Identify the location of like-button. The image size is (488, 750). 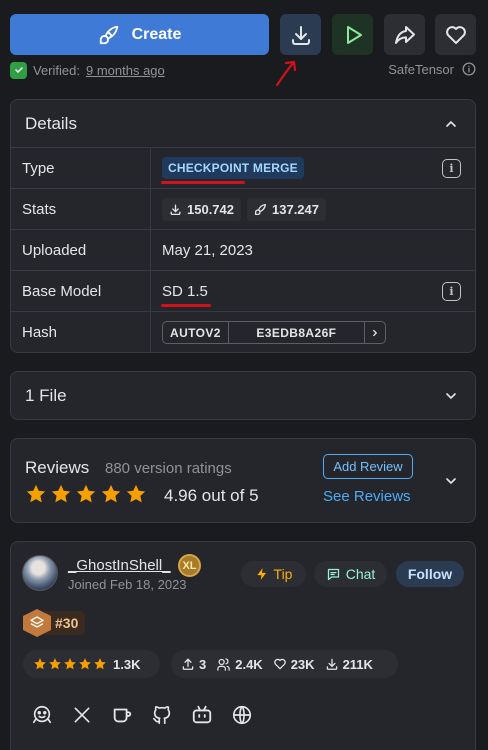
(455, 34).